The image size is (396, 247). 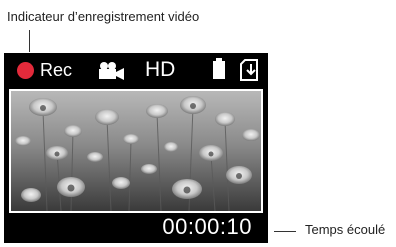 I want to click on video-camera-icon, so click(x=111, y=71).